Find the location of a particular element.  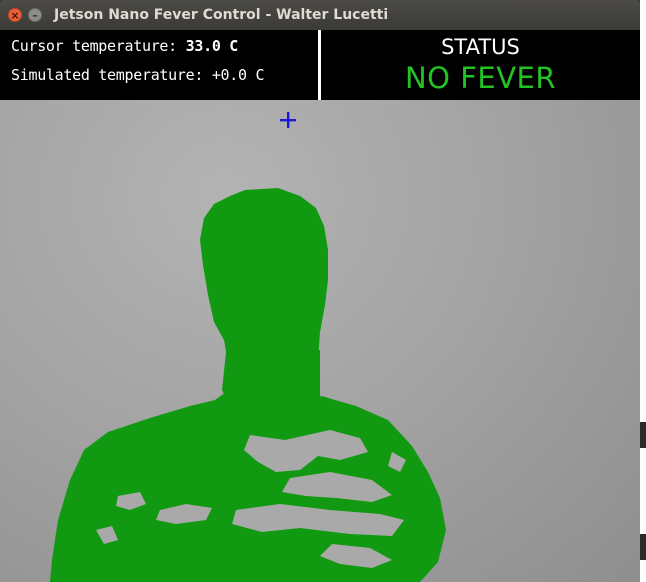

cursor-temperature-label: Cursor temperature: is located at coordinates (98, 46).